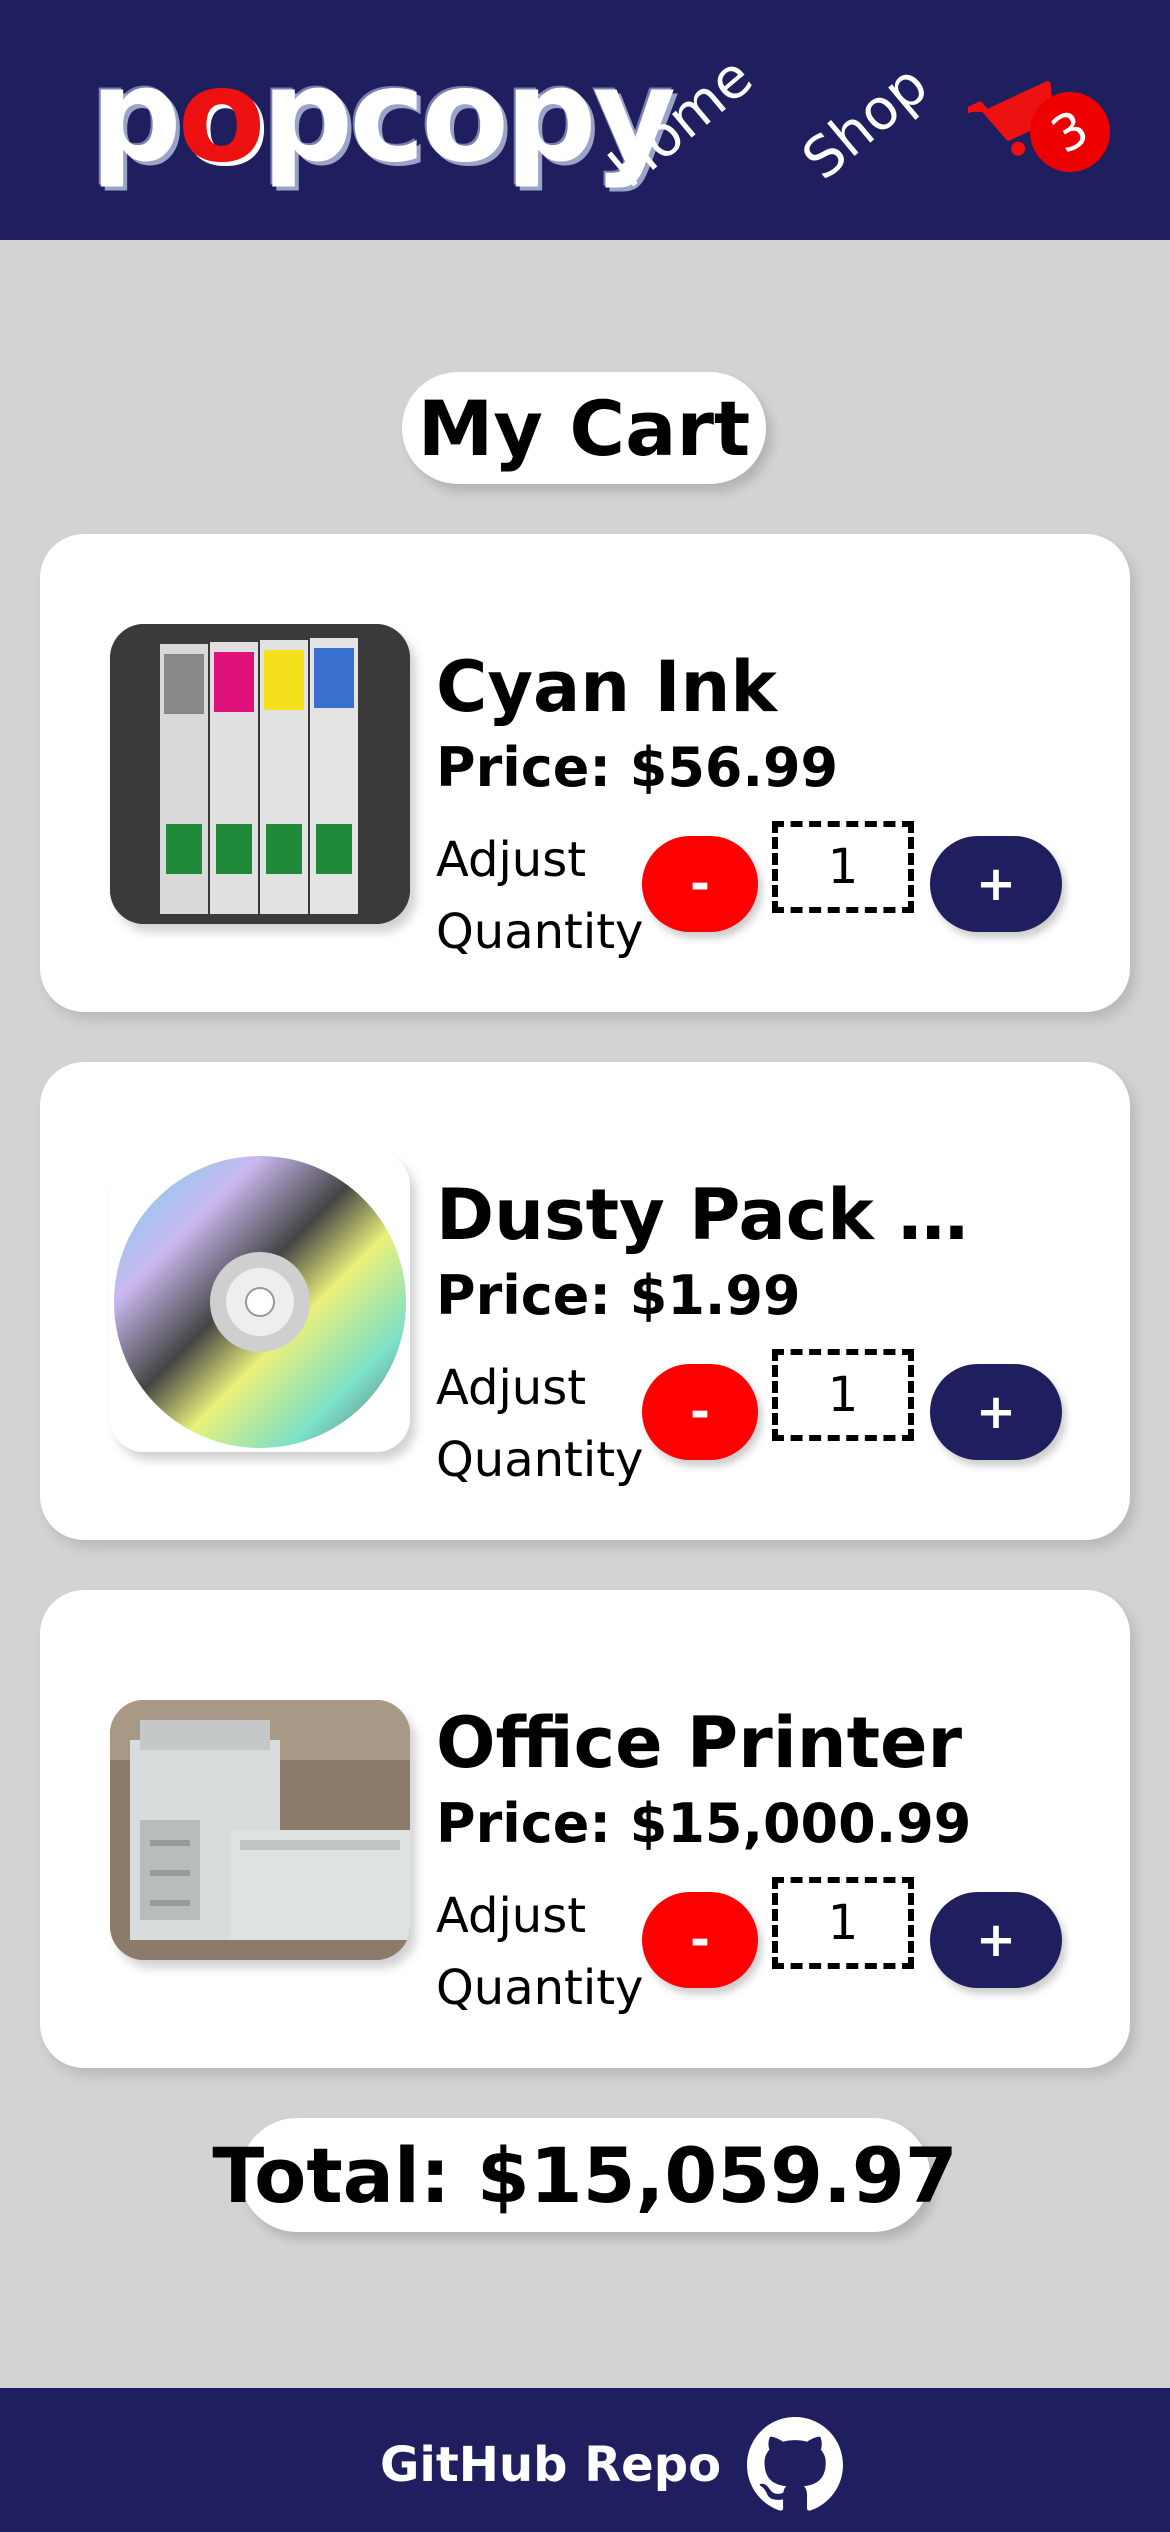  I want to click on github-repo-link: GitHub Repo, so click(612, 2464).